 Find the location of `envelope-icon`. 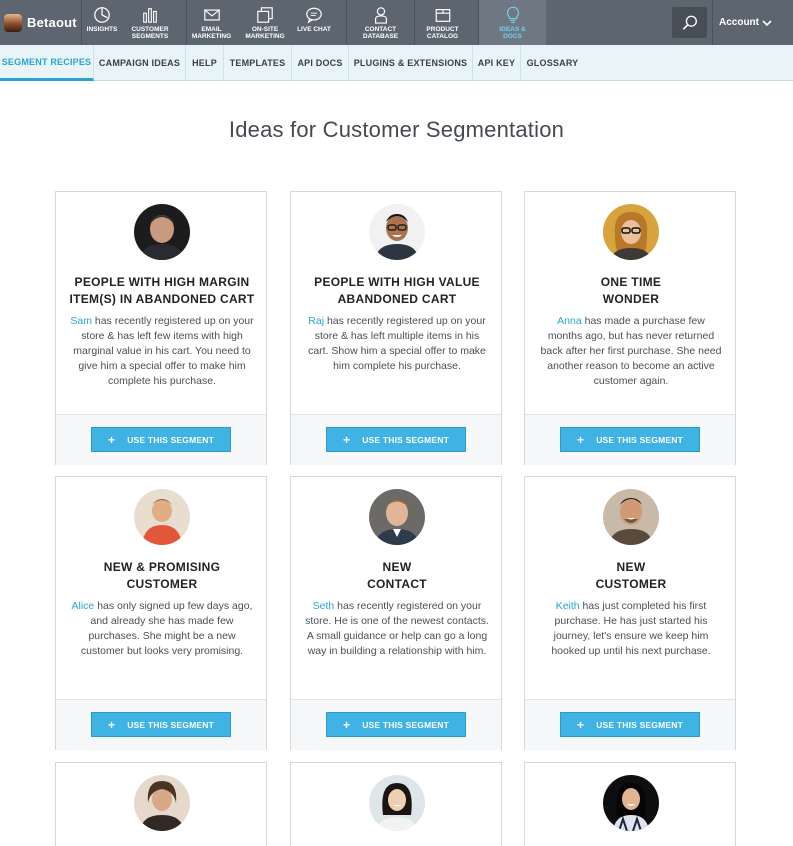

envelope-icon is located at coordinates (211, 15).